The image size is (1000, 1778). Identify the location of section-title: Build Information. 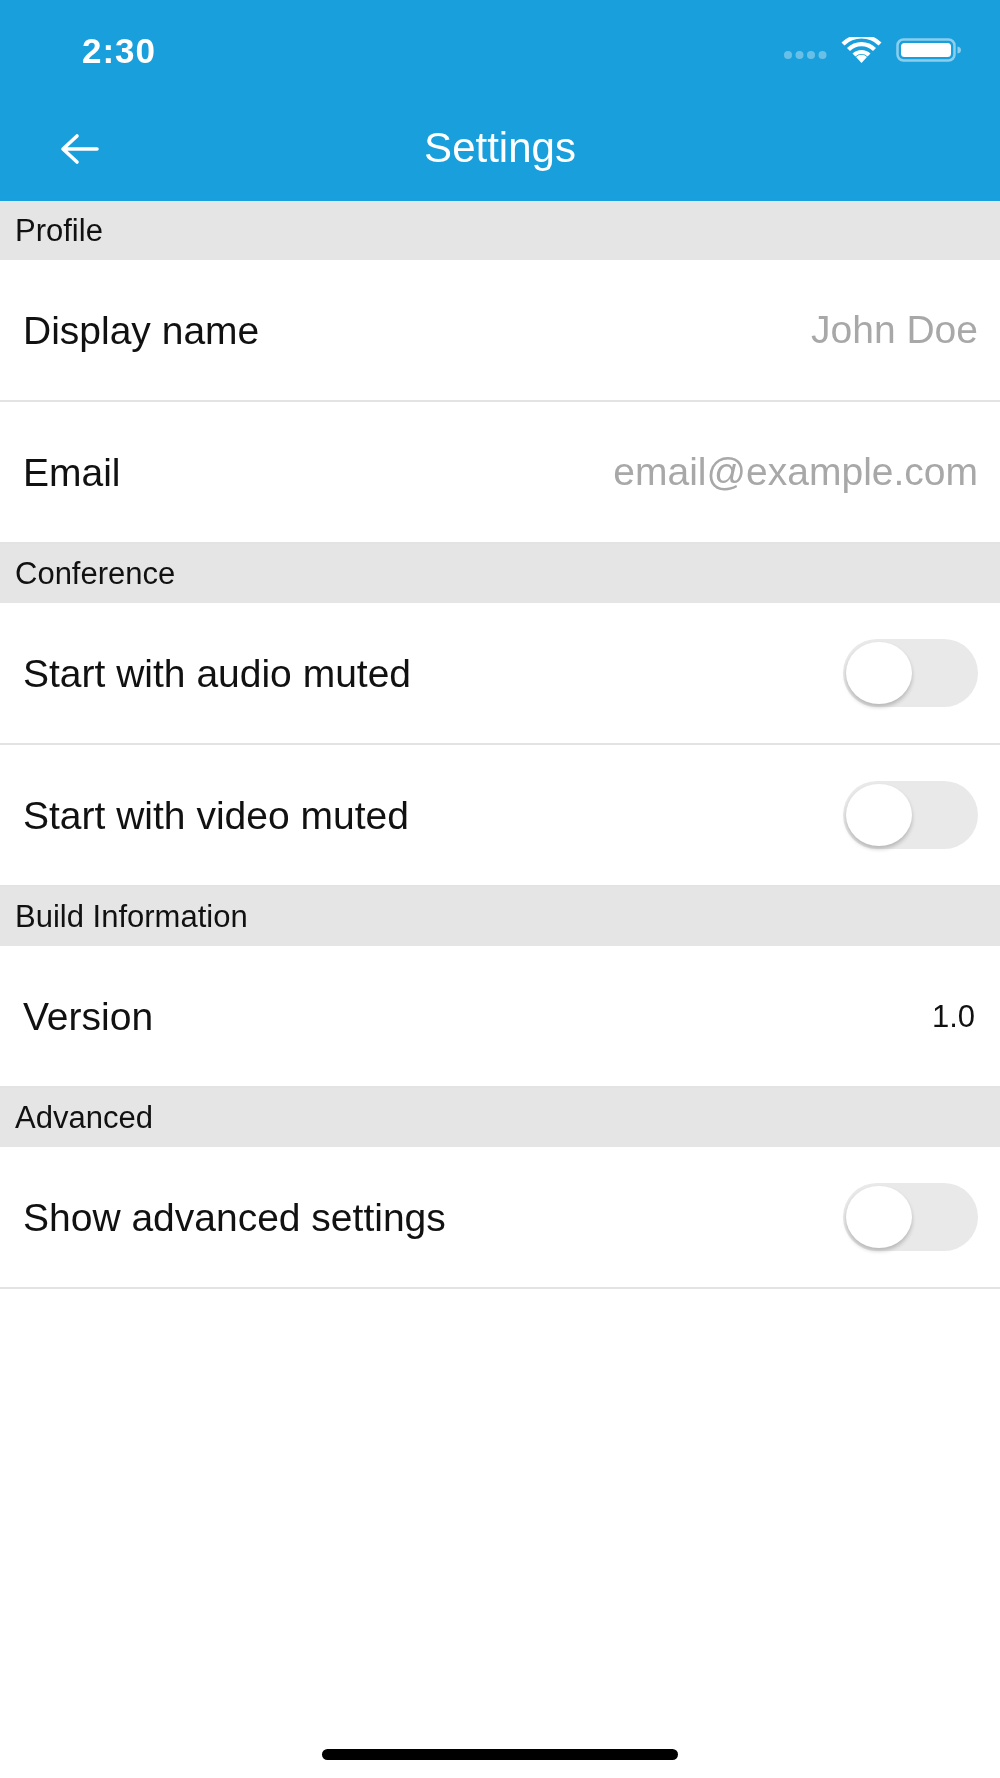
(131, 916).